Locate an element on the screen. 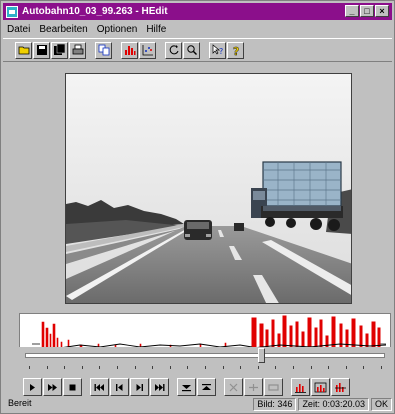 Image resolution: width=395 pixels, height=414 pixels. skip-first-icon is located at coordinates (99, 387).